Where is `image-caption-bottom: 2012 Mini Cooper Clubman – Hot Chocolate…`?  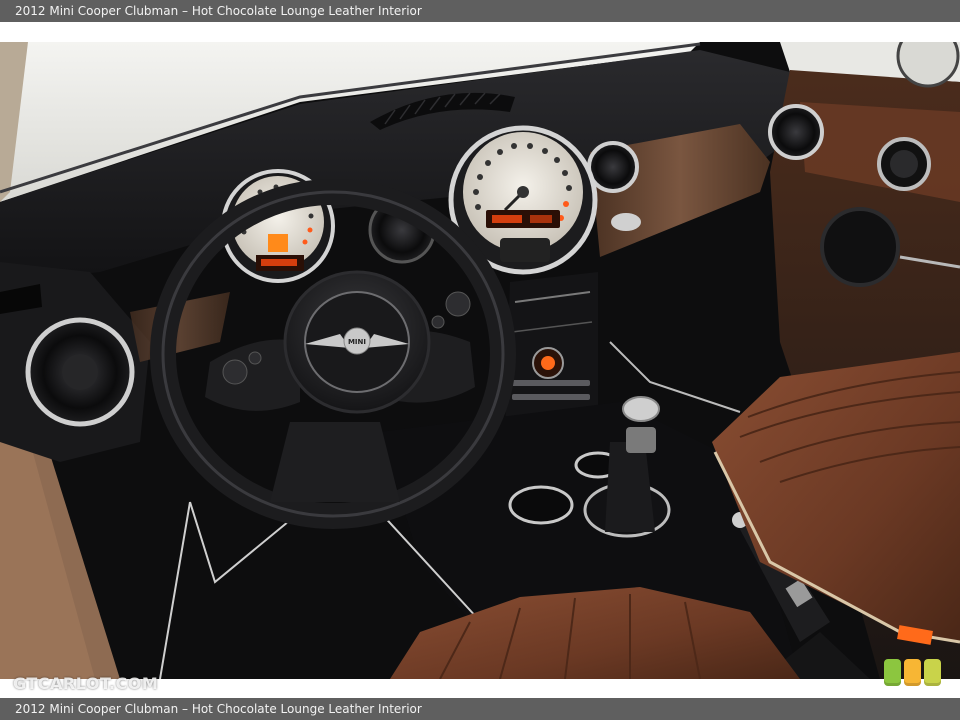 image-caption-bottom: 2012 Mini Cooper Clubman – Hot Chocolate… is located at coordinates (480, 709).